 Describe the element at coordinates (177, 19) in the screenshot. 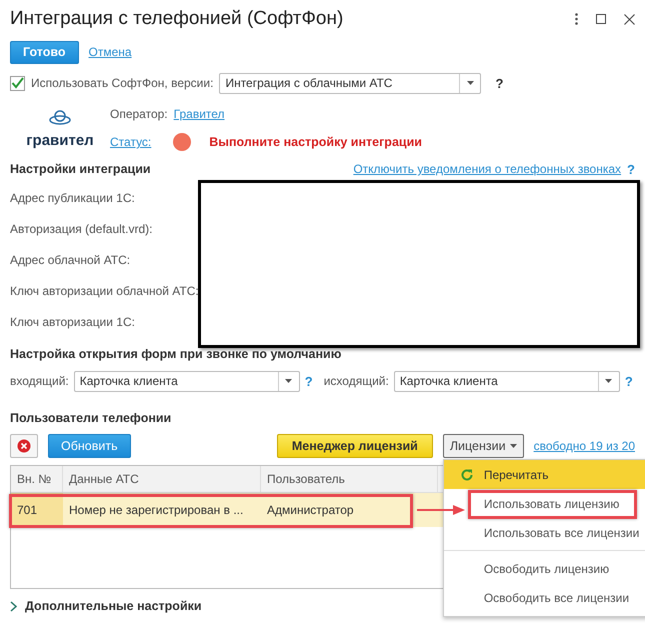

I see `window-title: Интеграция с телефонией (СофтФон)` at that location.